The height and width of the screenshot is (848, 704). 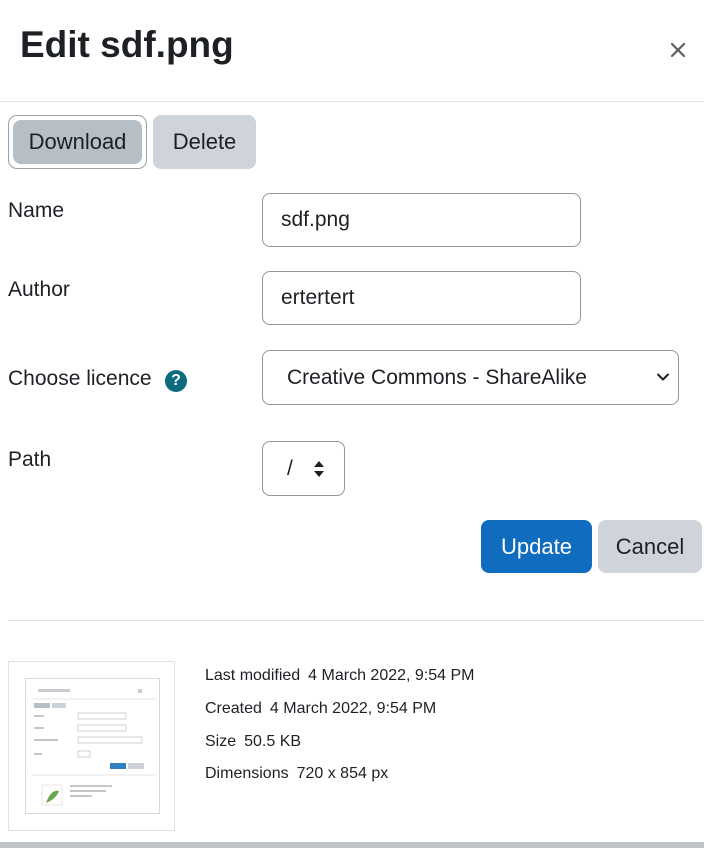 I want to click on last-modified-row: Last modified 4 March 2022, 9:54 PM, so click(x=339, y=676).